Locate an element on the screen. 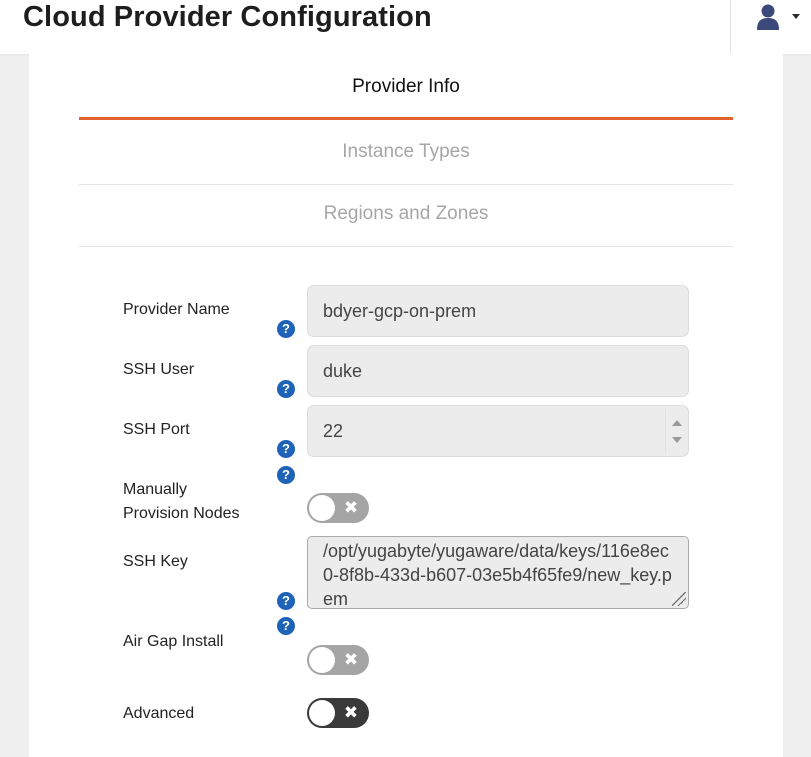 The height and width of the screenshot is (757, 811). ssh-port-input: 22 is located at coordinates (498, 431).